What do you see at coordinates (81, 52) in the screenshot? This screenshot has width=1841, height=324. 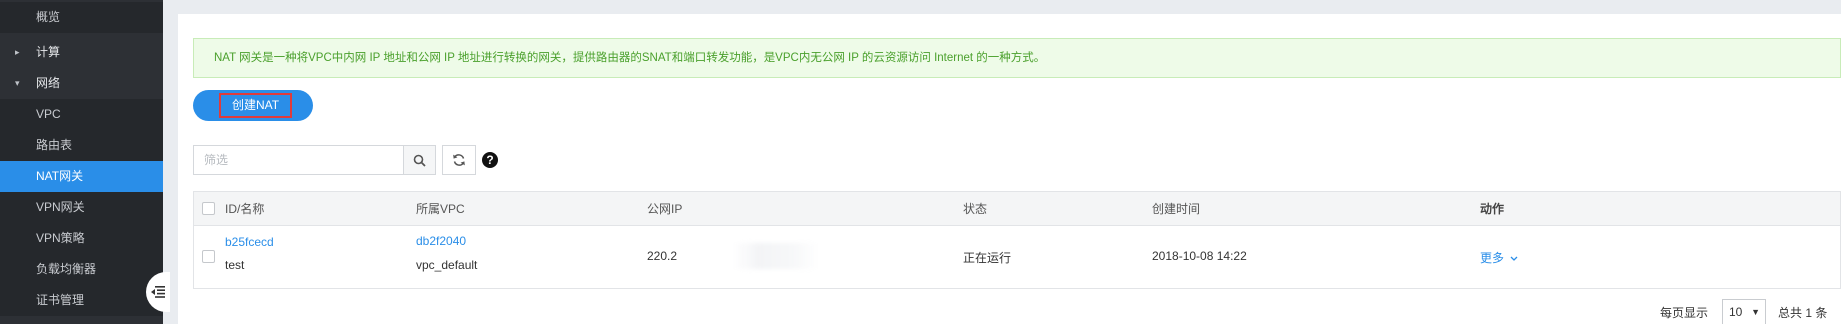 I see `sidebar-group-compute: ▸ 计算` at bounding box center [81, 52].